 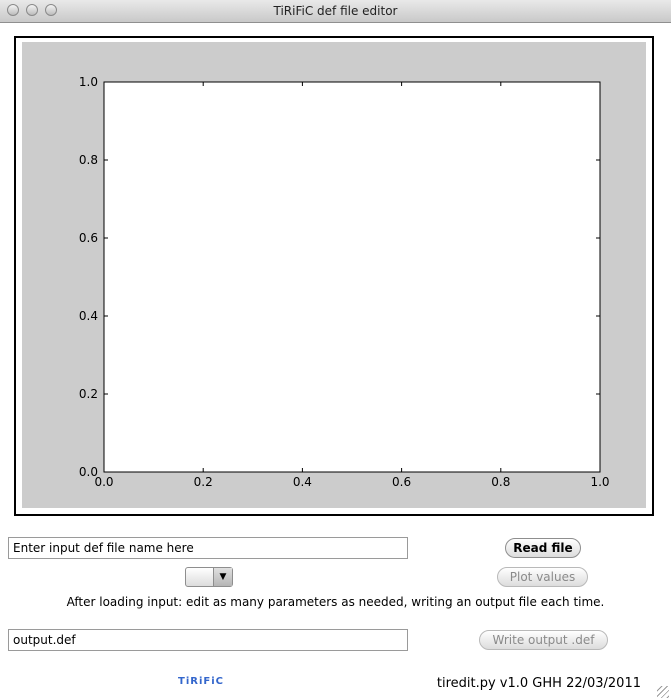 I want to click on input-file-field, so click(x=208, y=548).